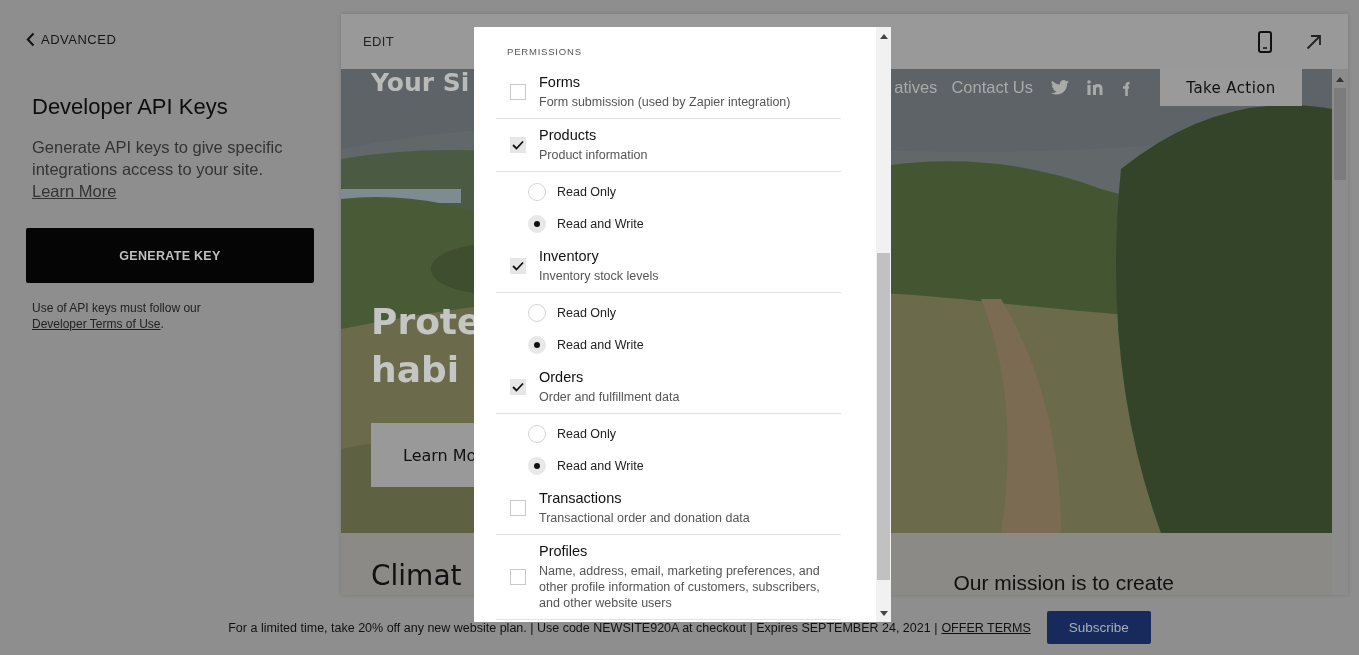  I want to click on permission-title: Products, so click(568, 135).